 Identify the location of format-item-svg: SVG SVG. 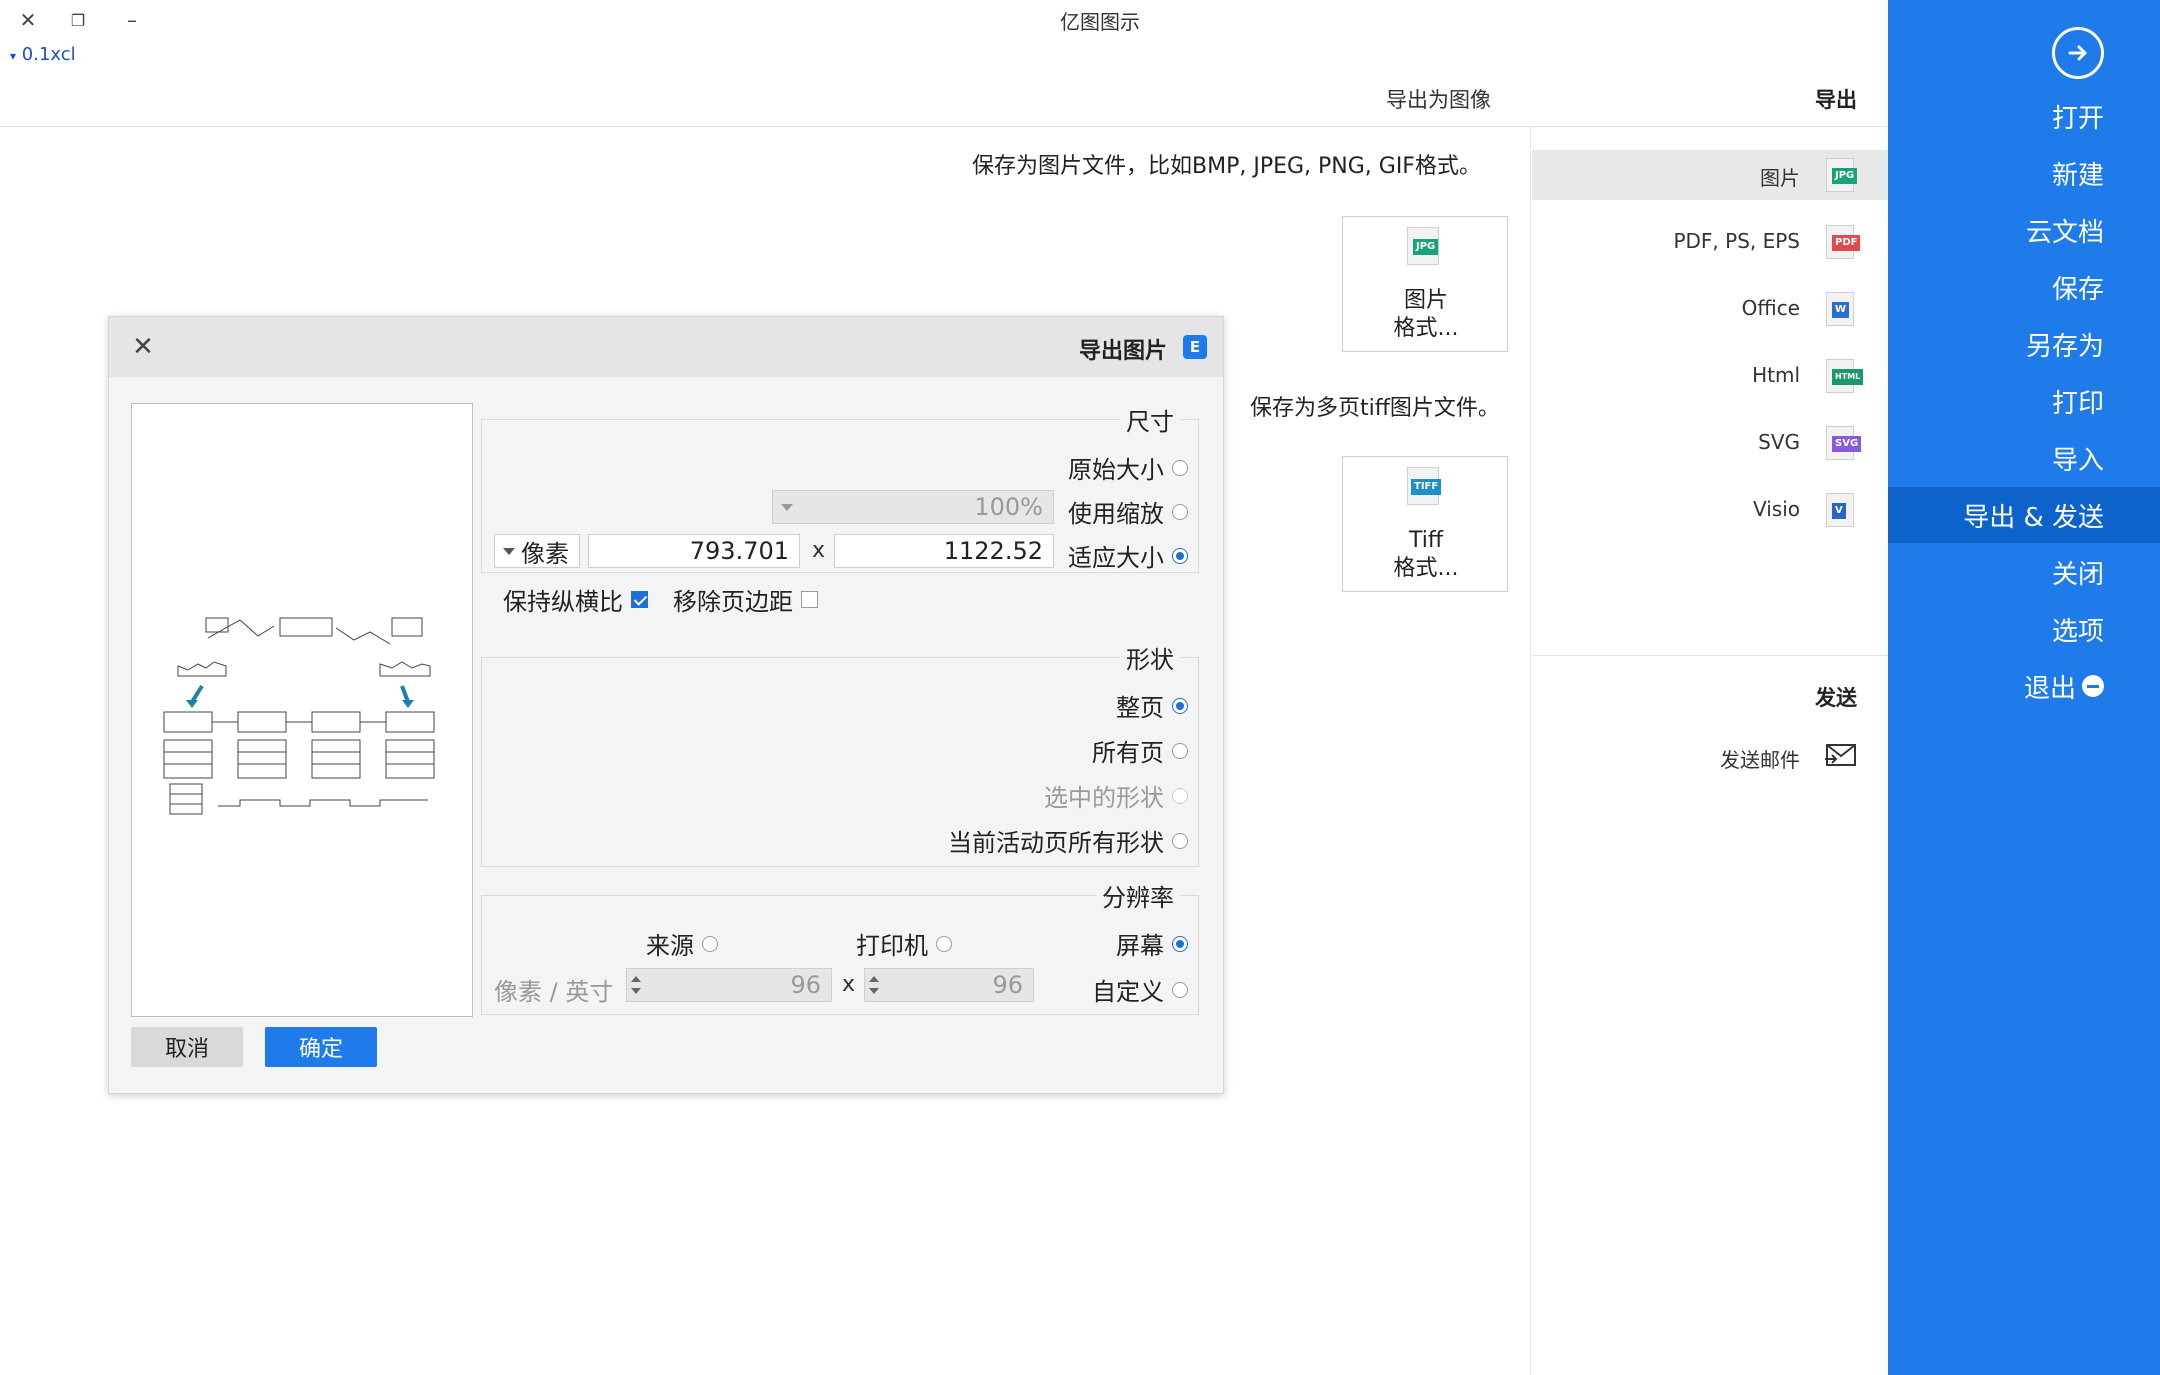
(1710, 443).